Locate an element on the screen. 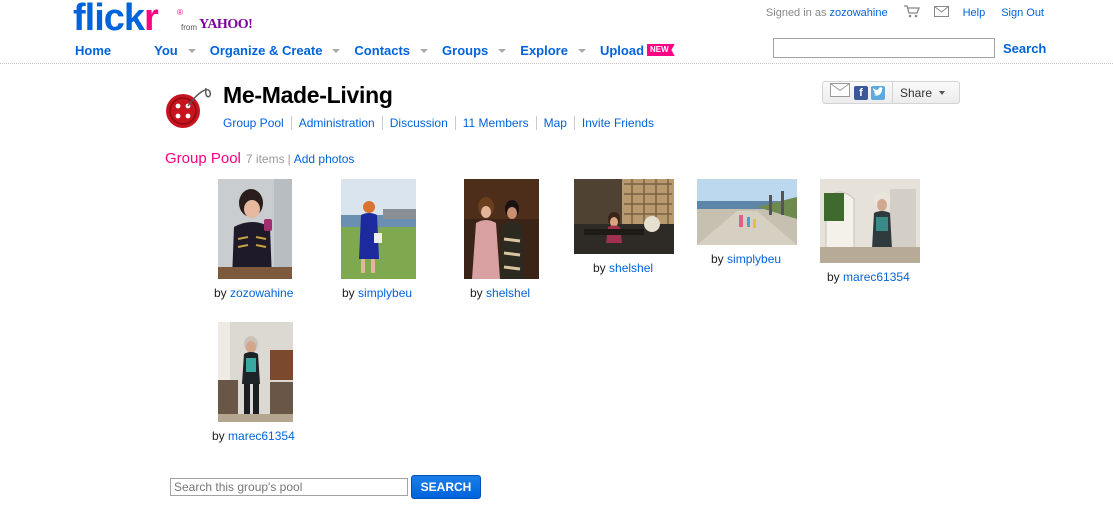 This screenshot has width=1113, height=529. nav-home: Home is located at coordinates (93, 50).